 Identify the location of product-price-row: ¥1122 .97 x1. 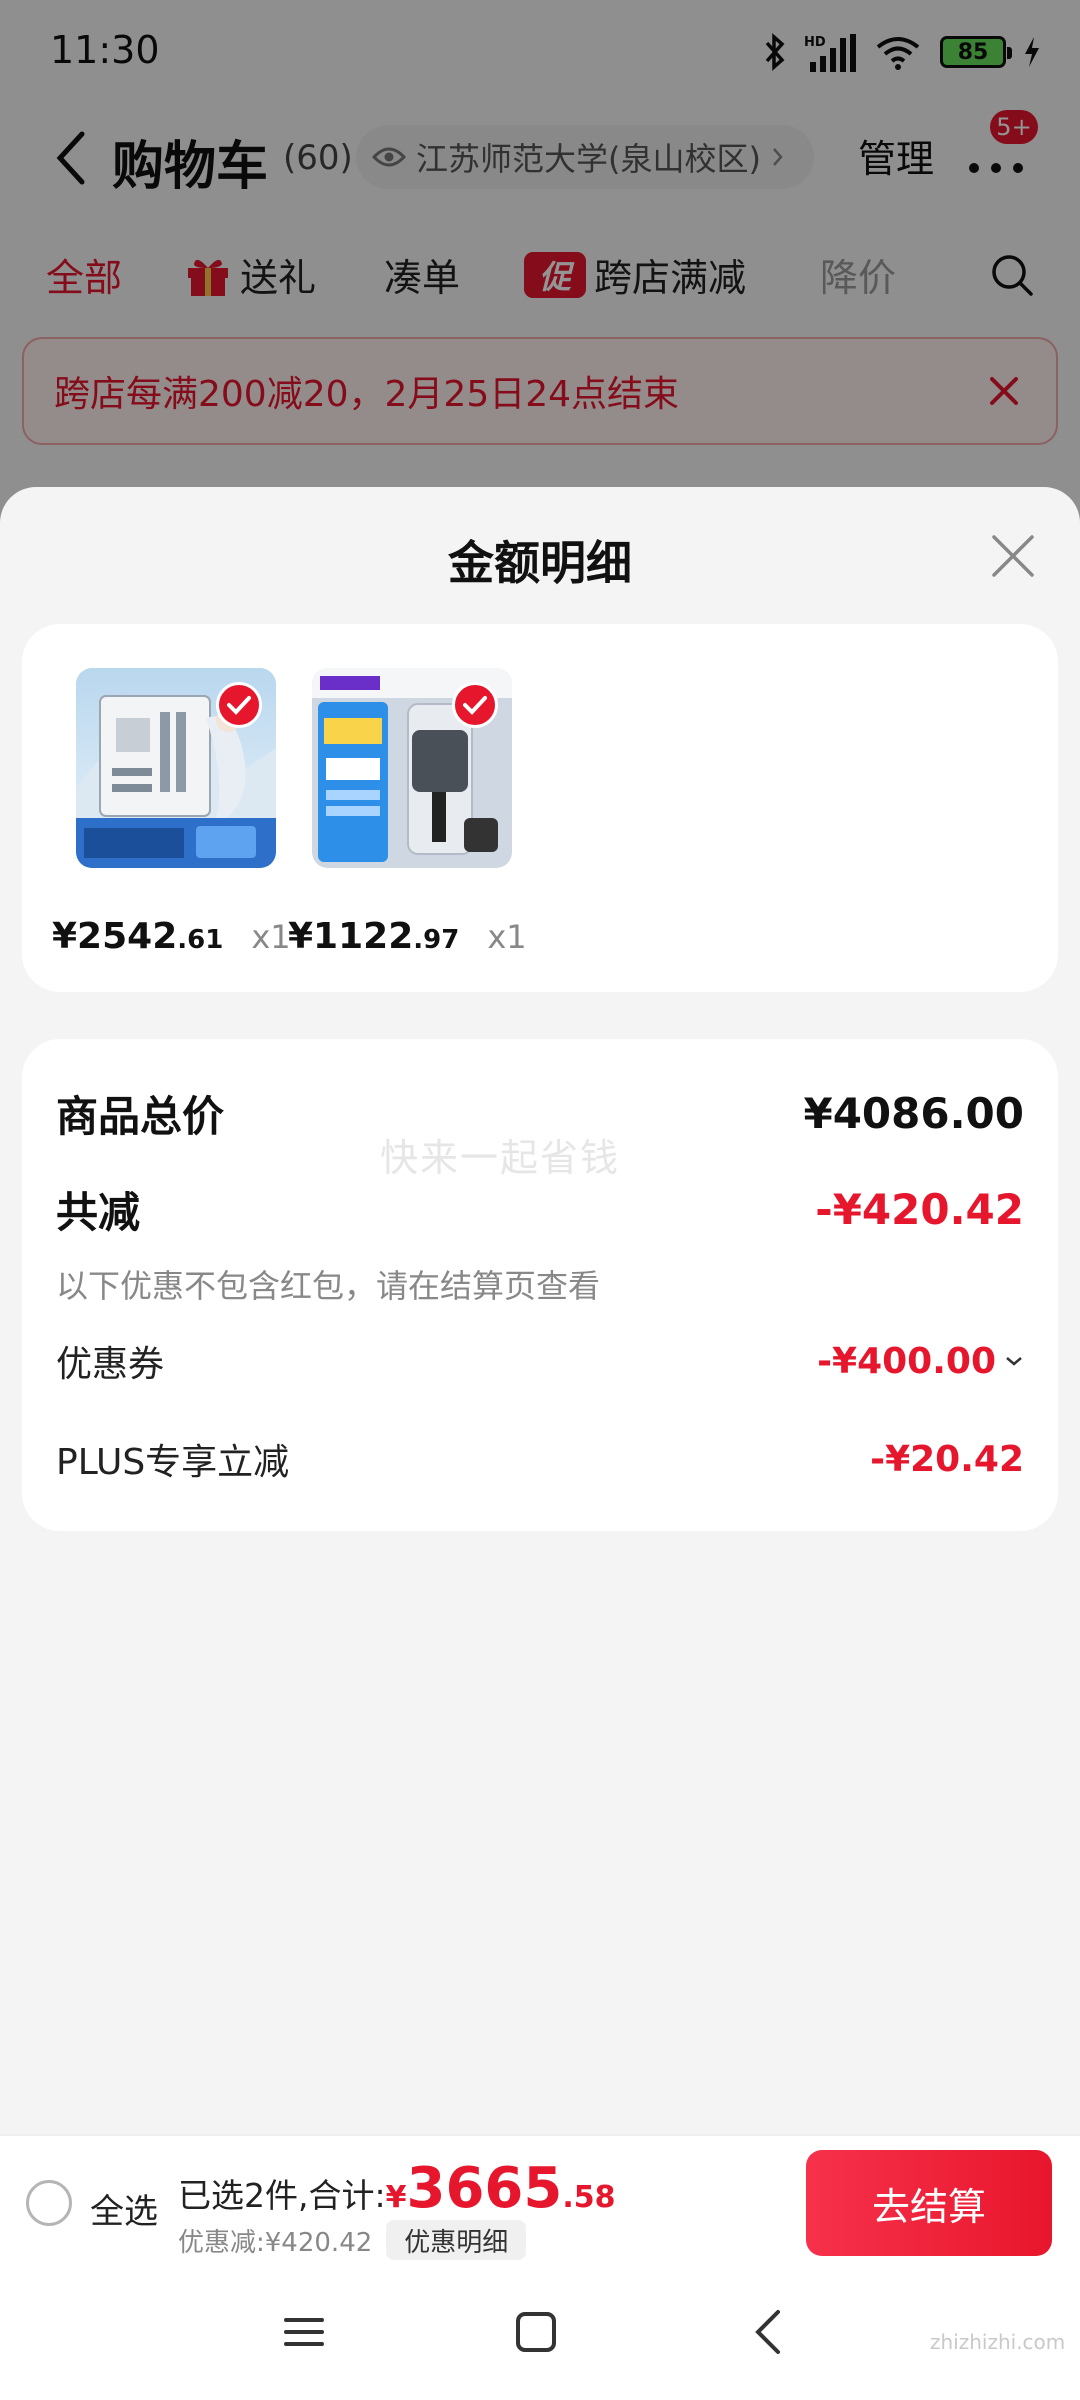
(407, 936).